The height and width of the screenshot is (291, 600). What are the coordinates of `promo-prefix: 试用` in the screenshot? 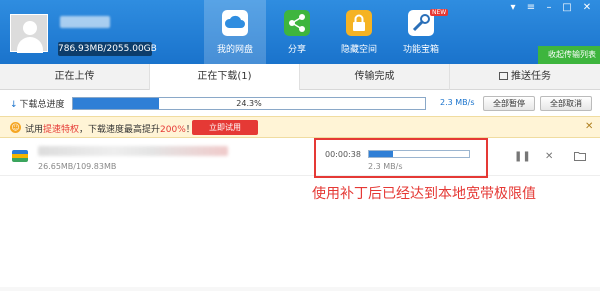 It's located at (34, 130).